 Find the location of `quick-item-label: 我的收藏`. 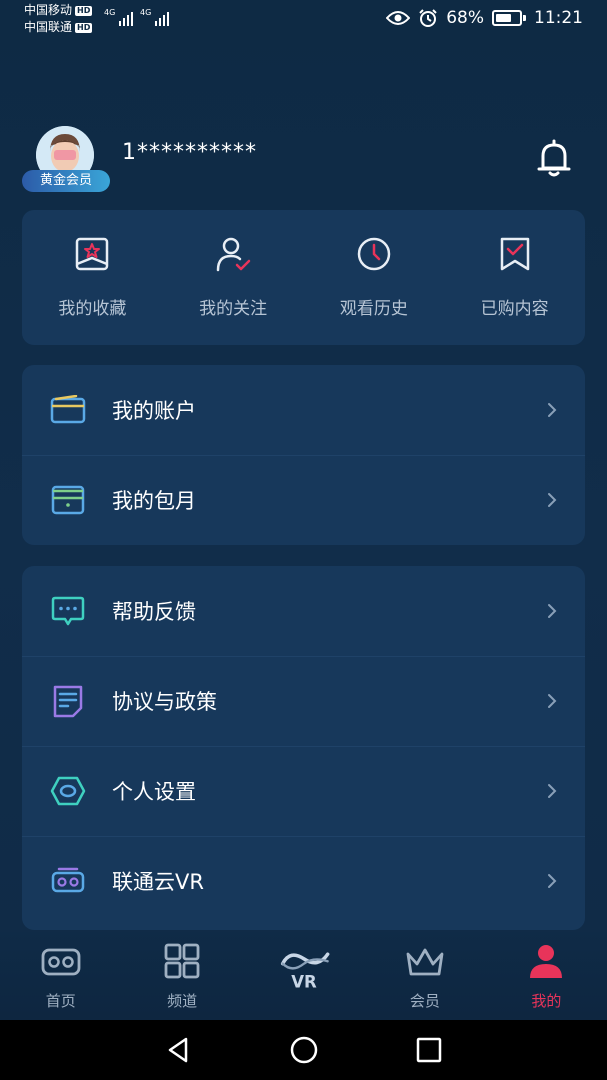

quick-item-label: 我的收藏 is located at coordinates (92, 309).